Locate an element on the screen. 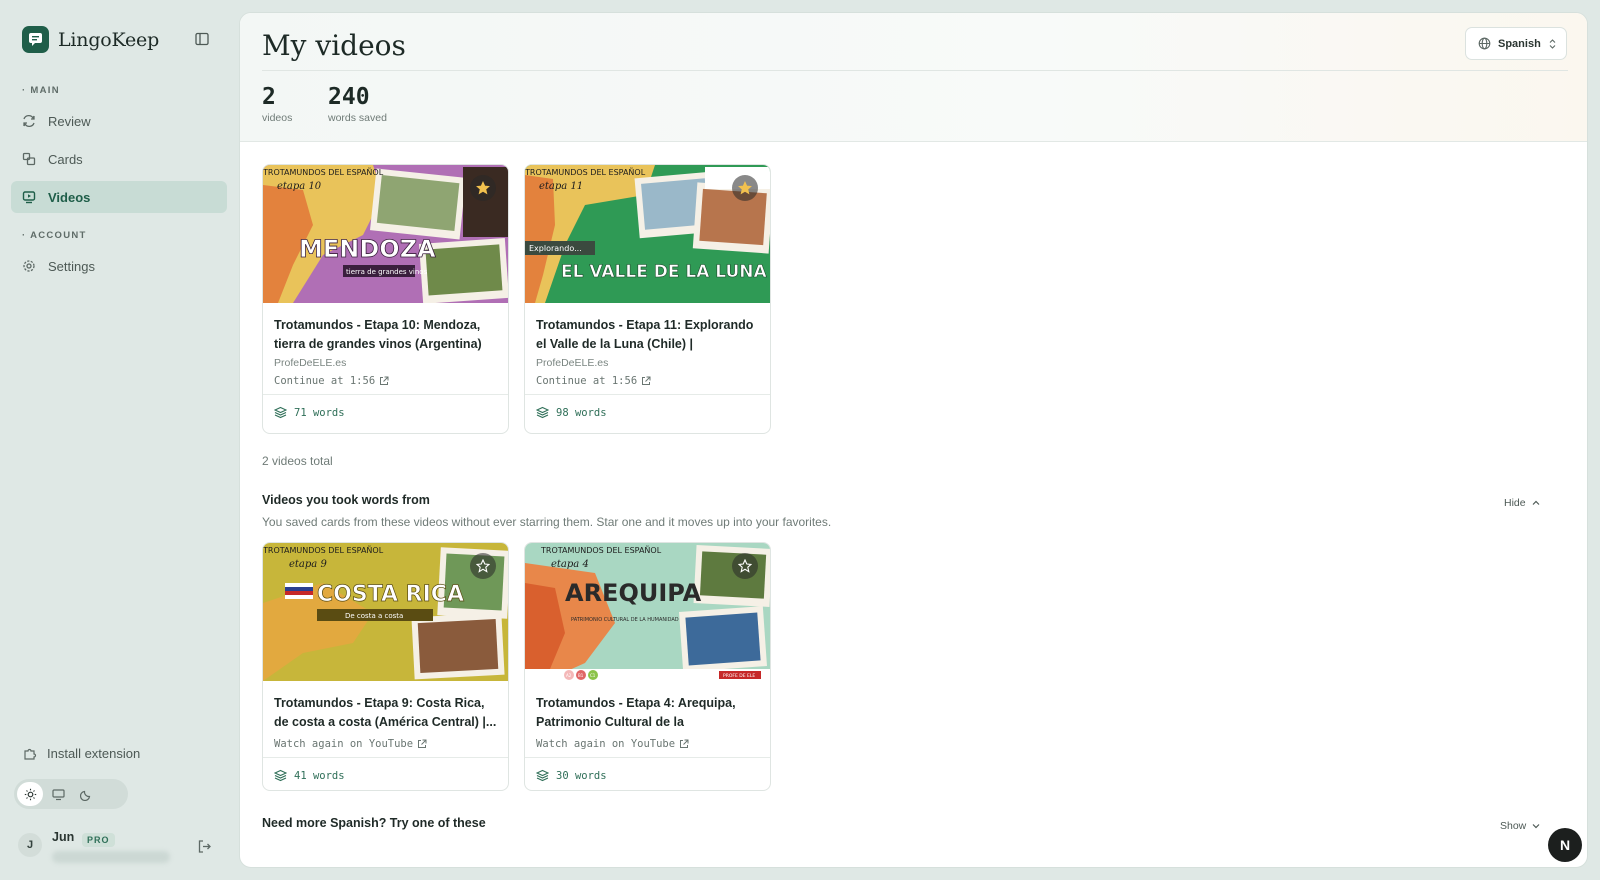  sidebar-item-label: Review is located at coordinates (69, 121).